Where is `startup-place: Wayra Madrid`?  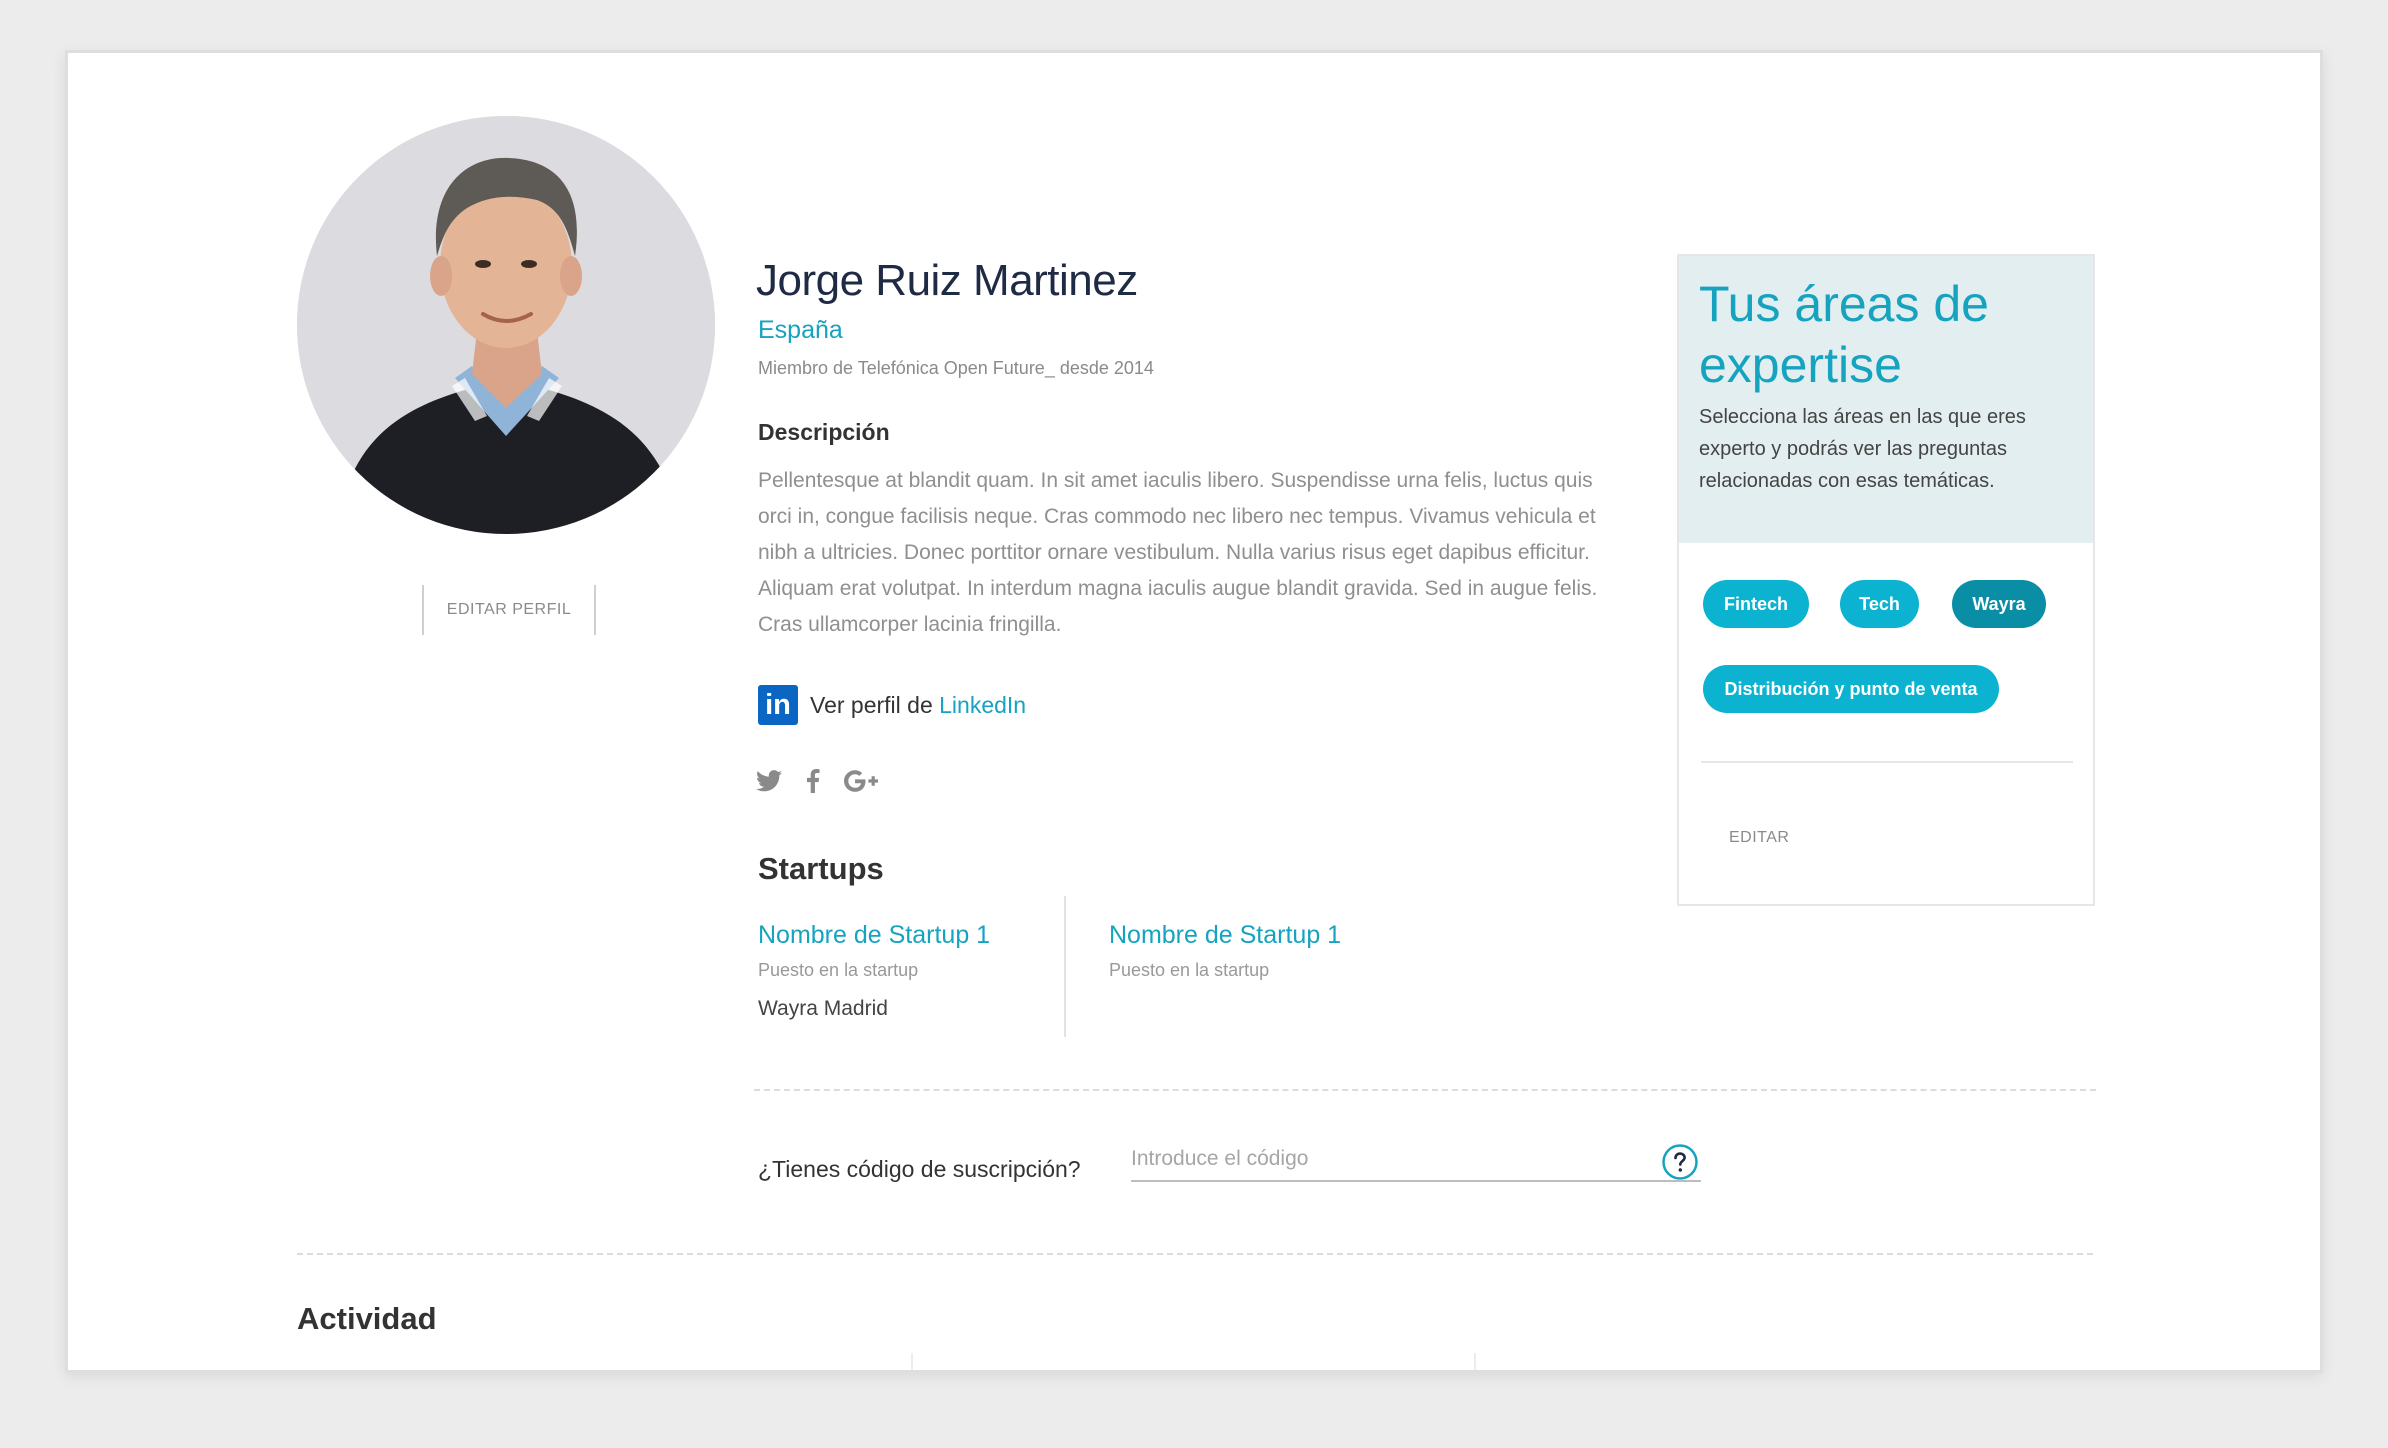
startup-place: Wayra Madrid is located at coordinates (823, 1008).